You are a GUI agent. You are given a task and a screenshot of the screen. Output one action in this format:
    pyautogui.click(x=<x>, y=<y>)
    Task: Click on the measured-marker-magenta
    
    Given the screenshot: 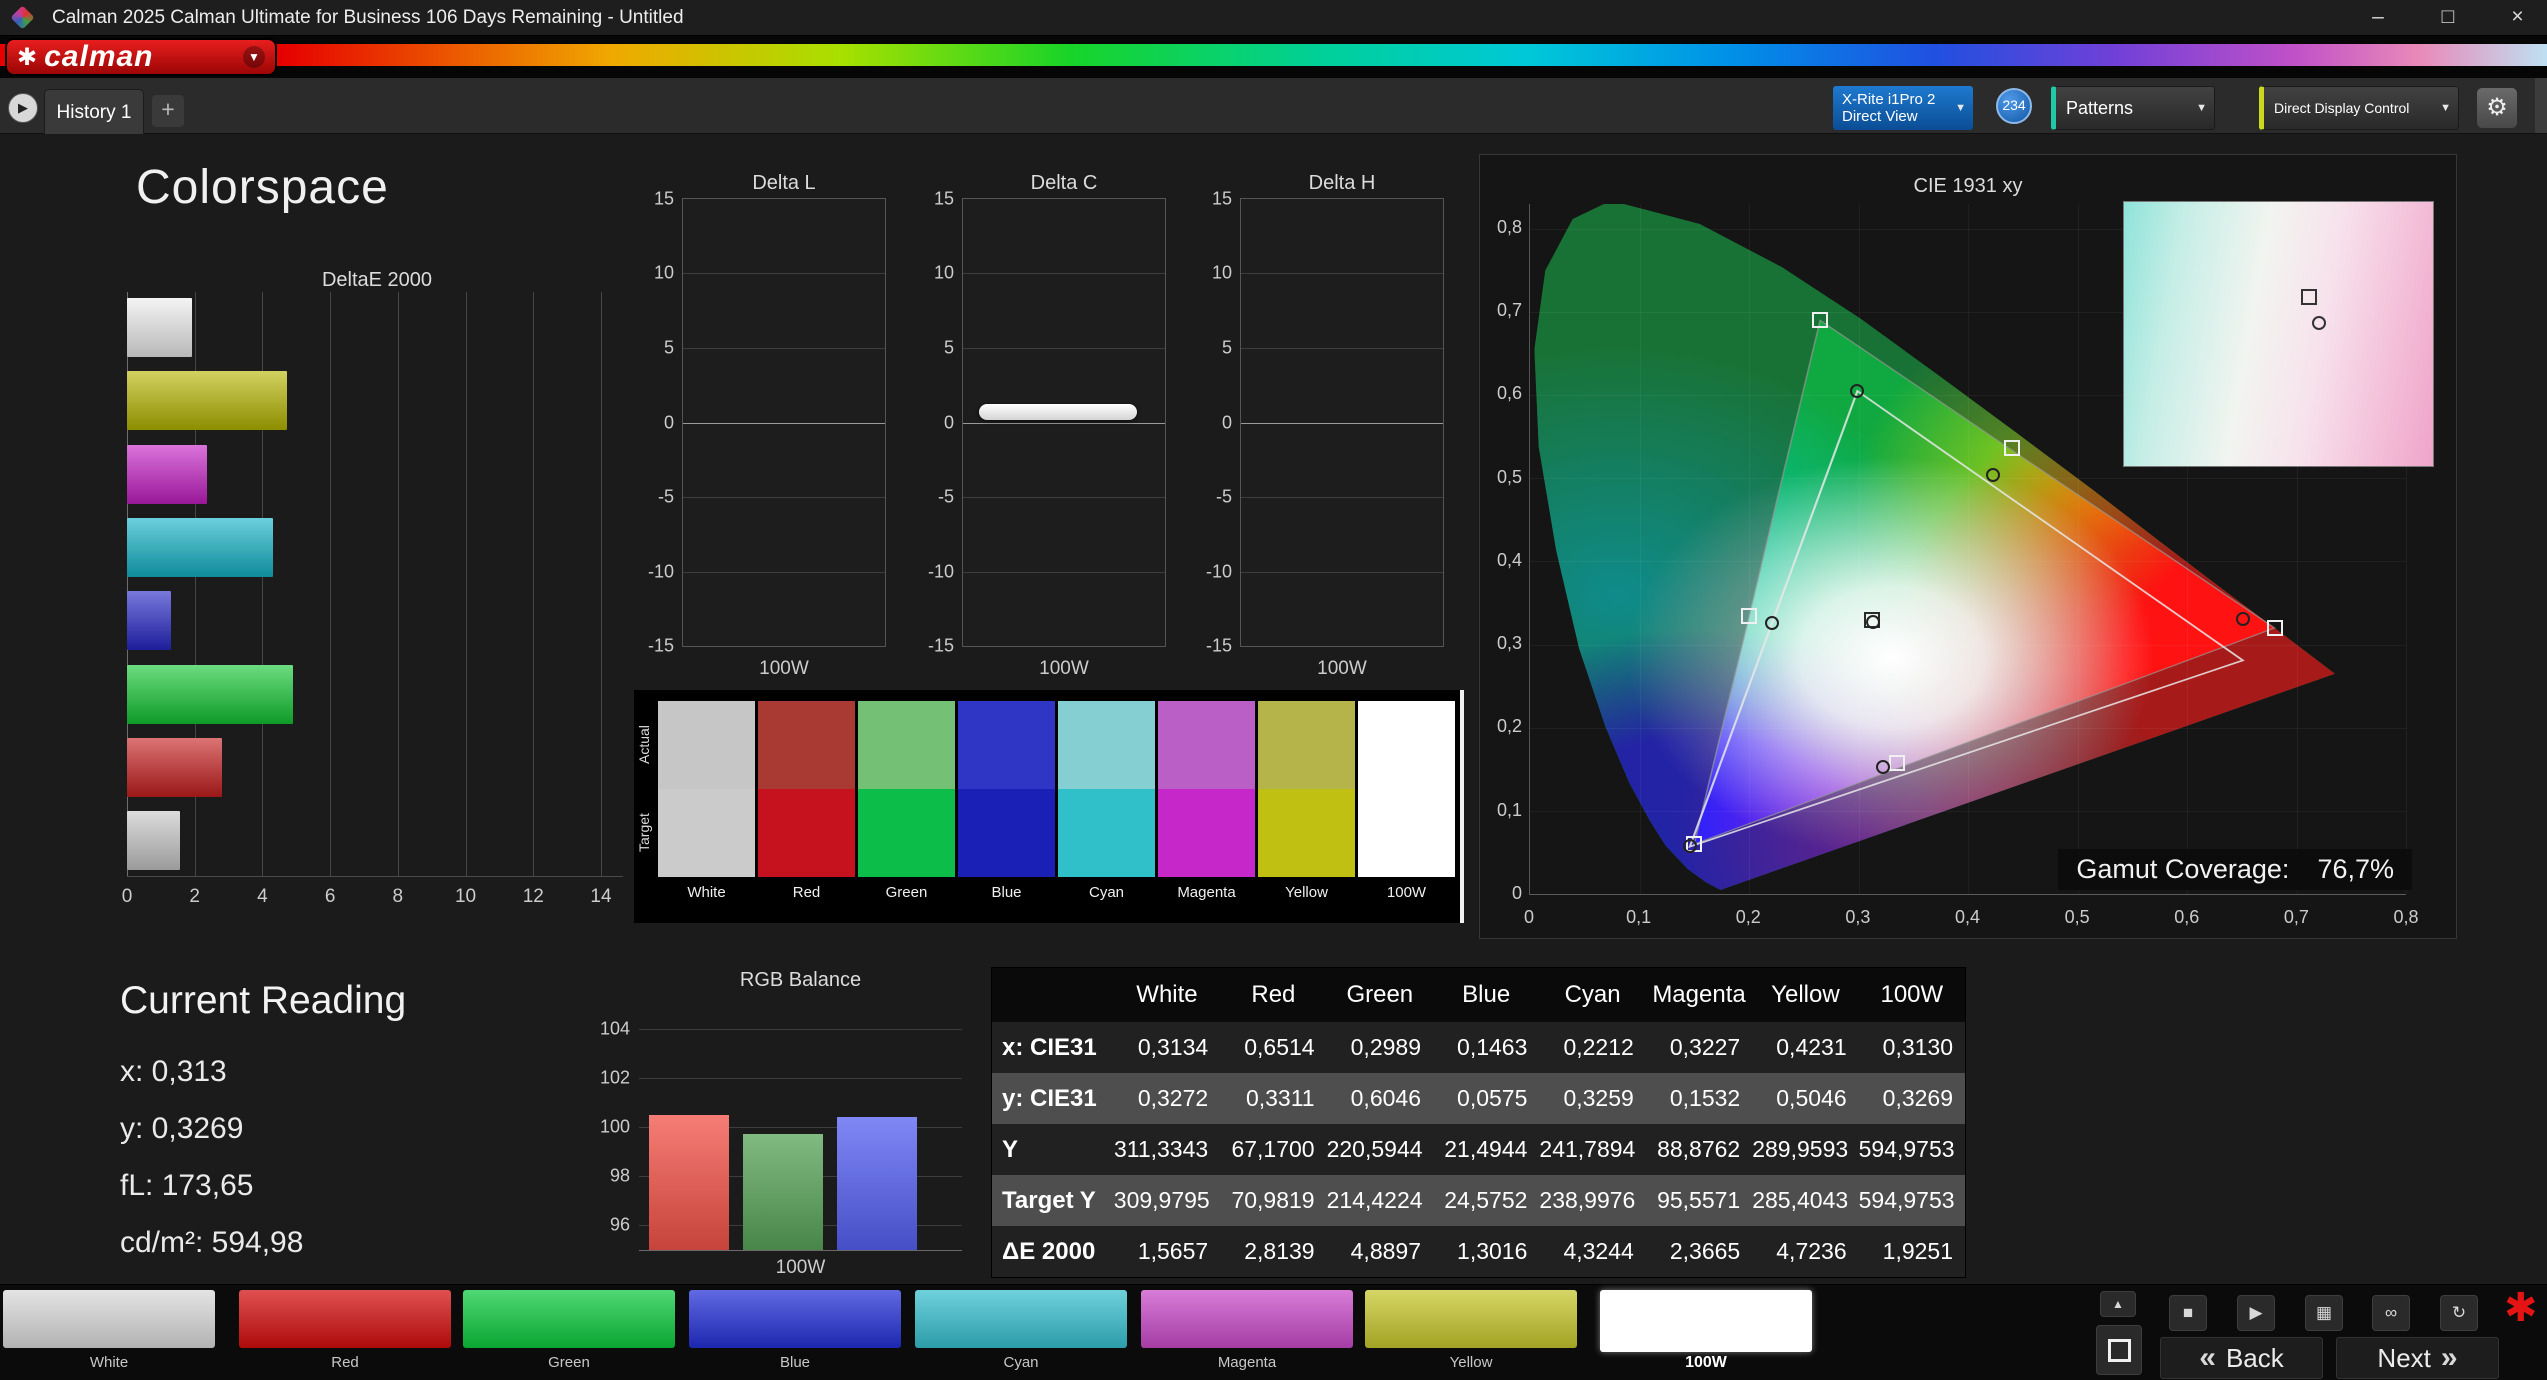 What is the action you would take?
    pyautogui.click(x=1883, y=766)
    